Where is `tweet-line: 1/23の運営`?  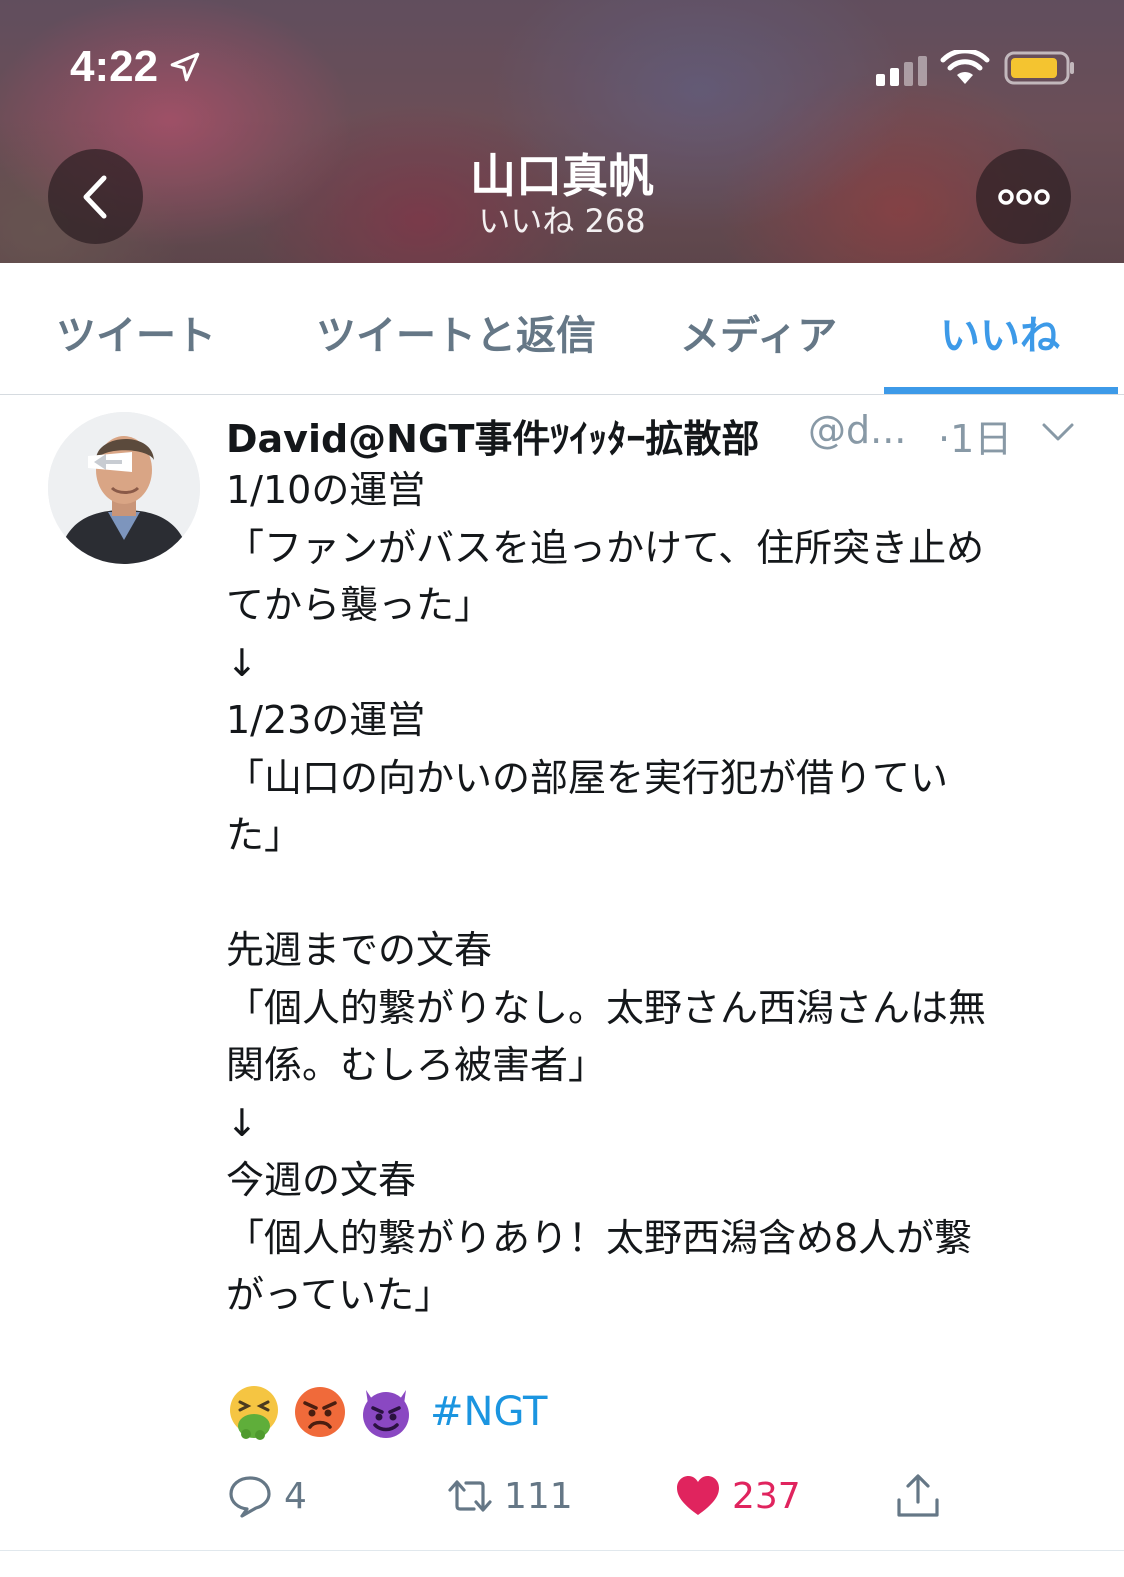 tweet-line: 1/23の運営 is located at coordinates (326, 720).